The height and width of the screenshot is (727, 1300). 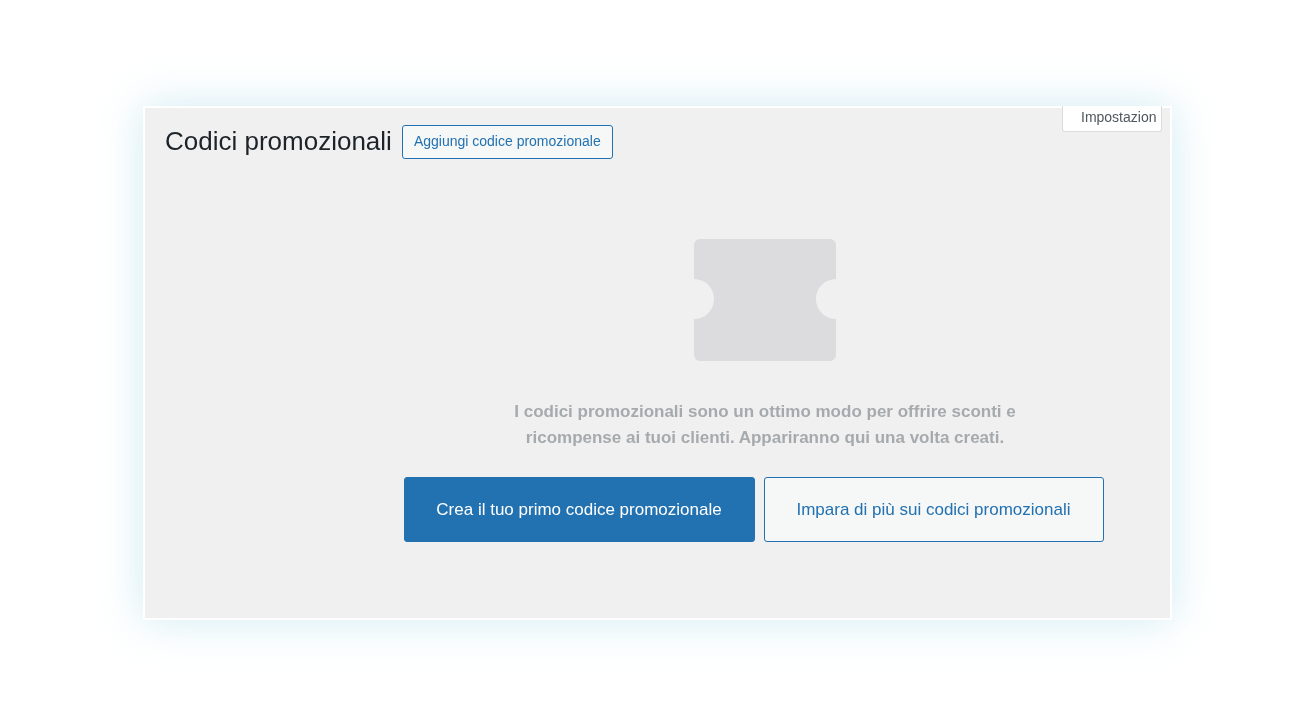 I want to click on add-promo-code-button: Aggiungi codice promozionale, so click(x=507, y=141).